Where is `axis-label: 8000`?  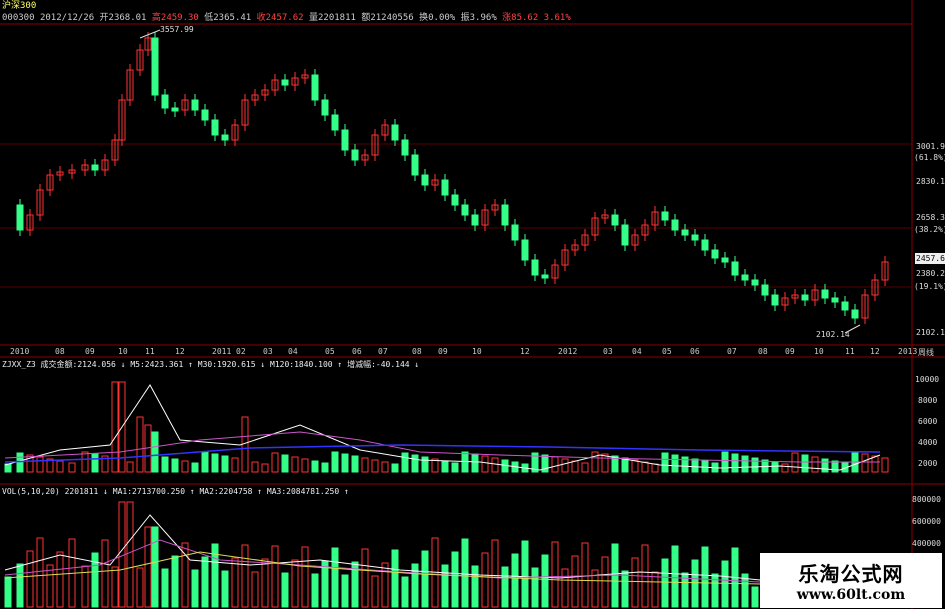 axis-label: 8000 is located at coordinates (928, 400).